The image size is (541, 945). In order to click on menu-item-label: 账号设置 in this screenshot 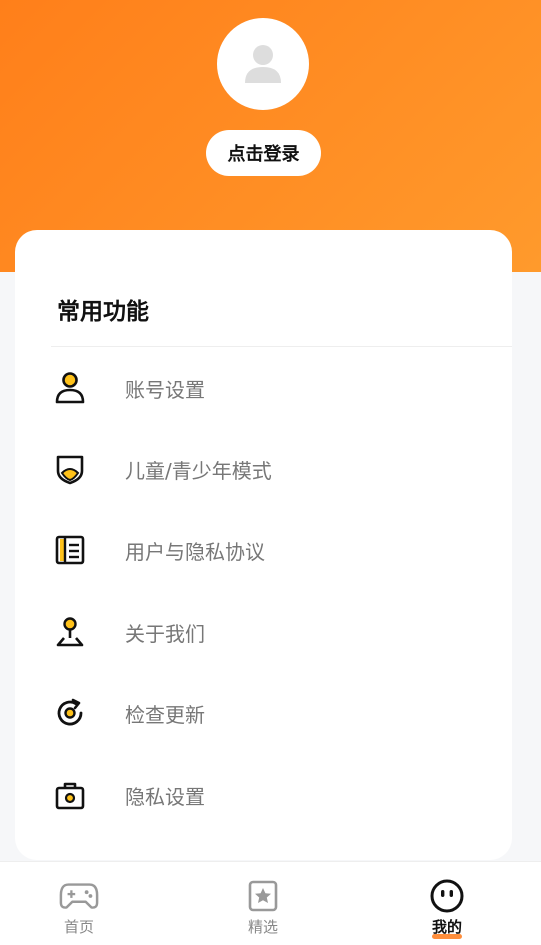, I will do `click(165, 389)`.